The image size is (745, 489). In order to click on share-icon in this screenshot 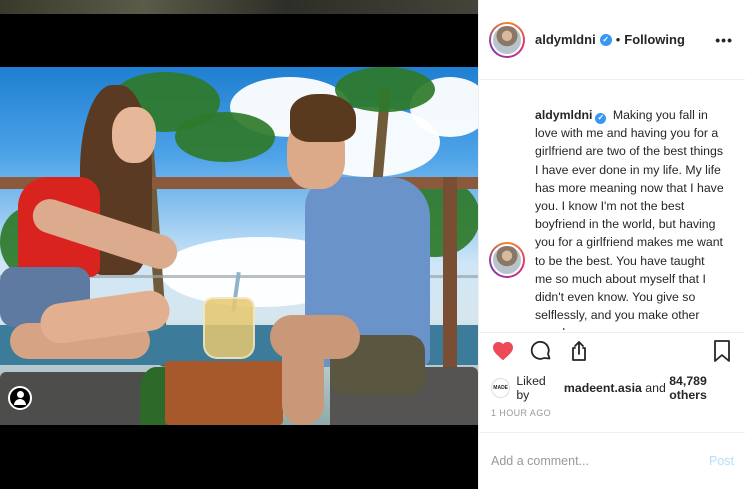, I will do `click(579, 351)`.